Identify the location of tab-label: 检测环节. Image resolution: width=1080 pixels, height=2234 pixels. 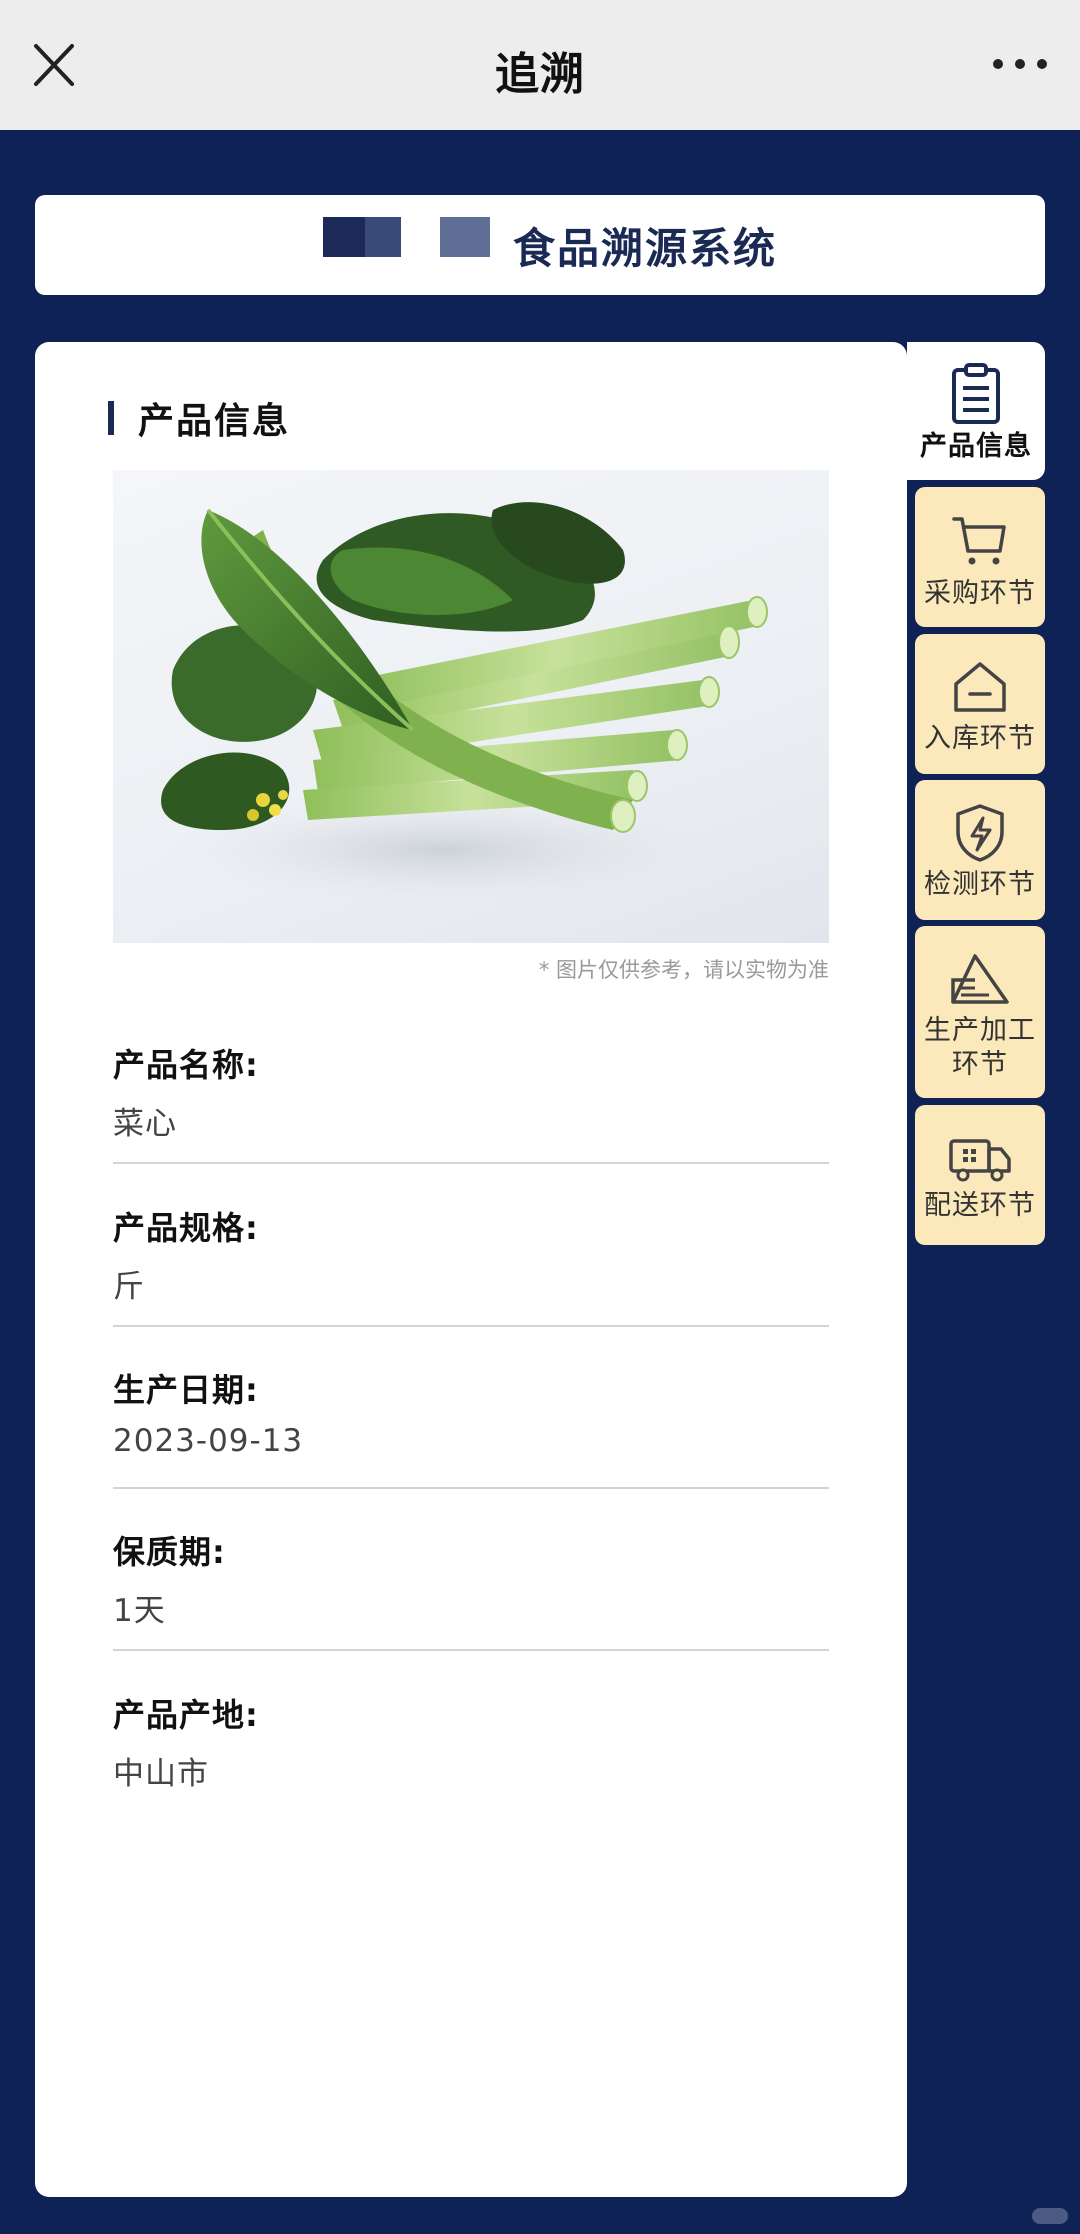
(980, 884).